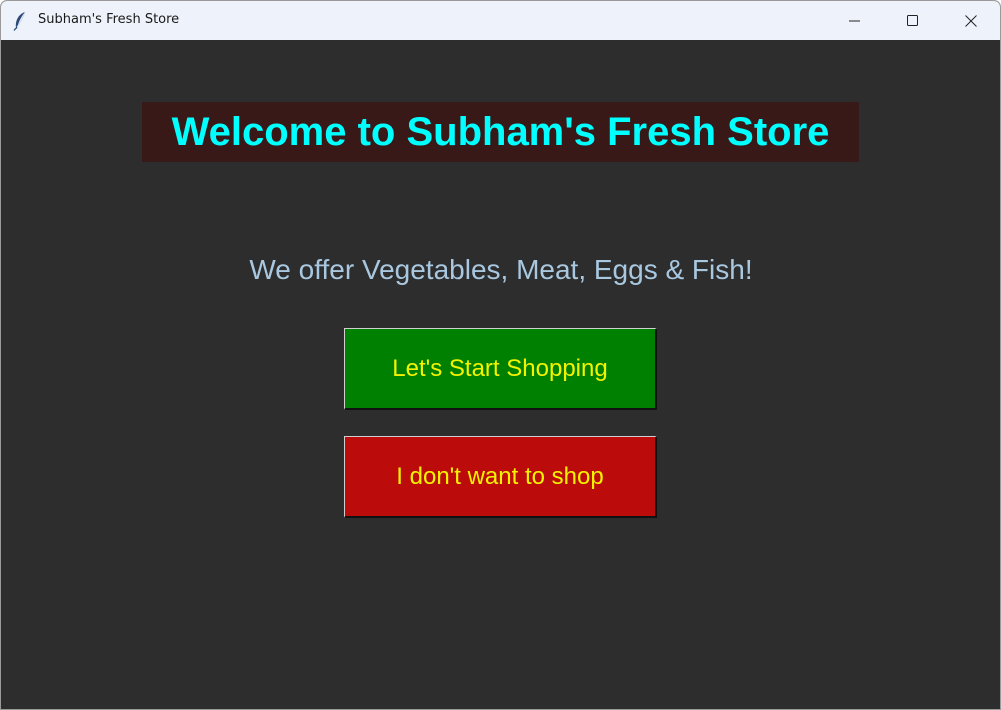 The height and width of the screenshot is (710, 1001). I want to click on start-shopping-button: Let's Start Shopping, so click(500, 369).